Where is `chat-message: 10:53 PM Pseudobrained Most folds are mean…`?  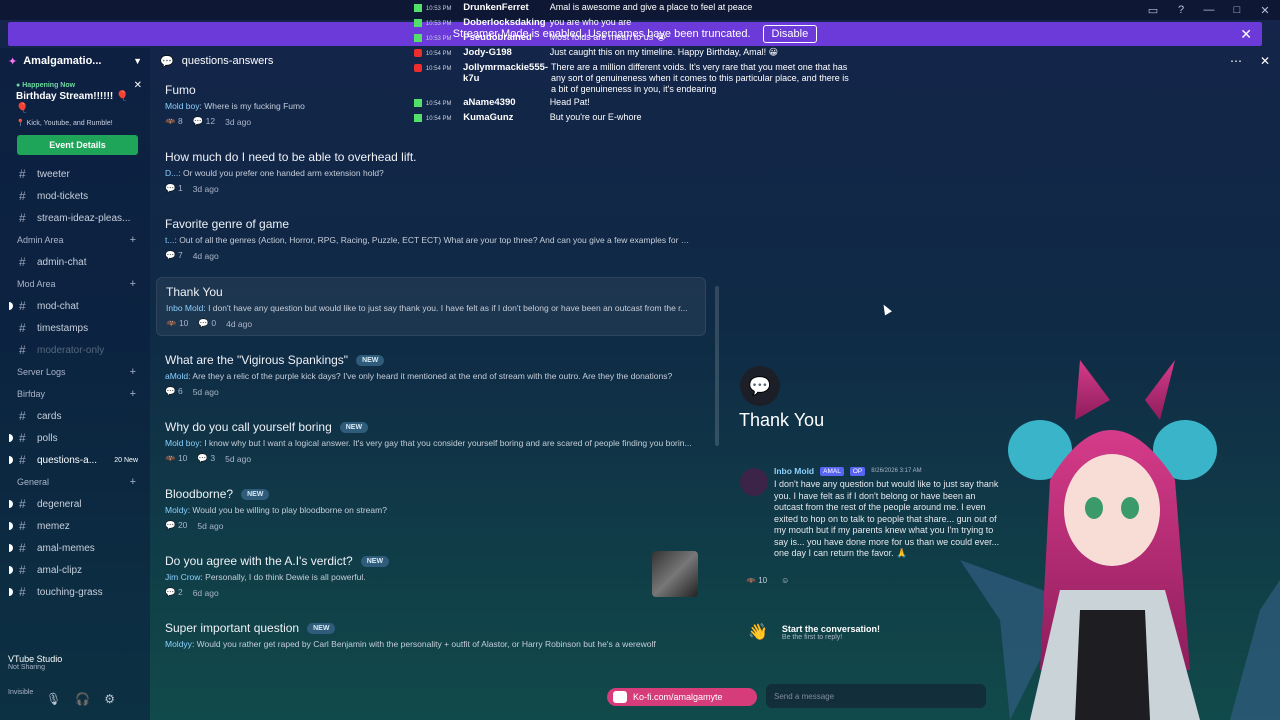
chat-message: 10:53 PM Pseudobrained Most folds are mean… is located at coordinates (634, 38).